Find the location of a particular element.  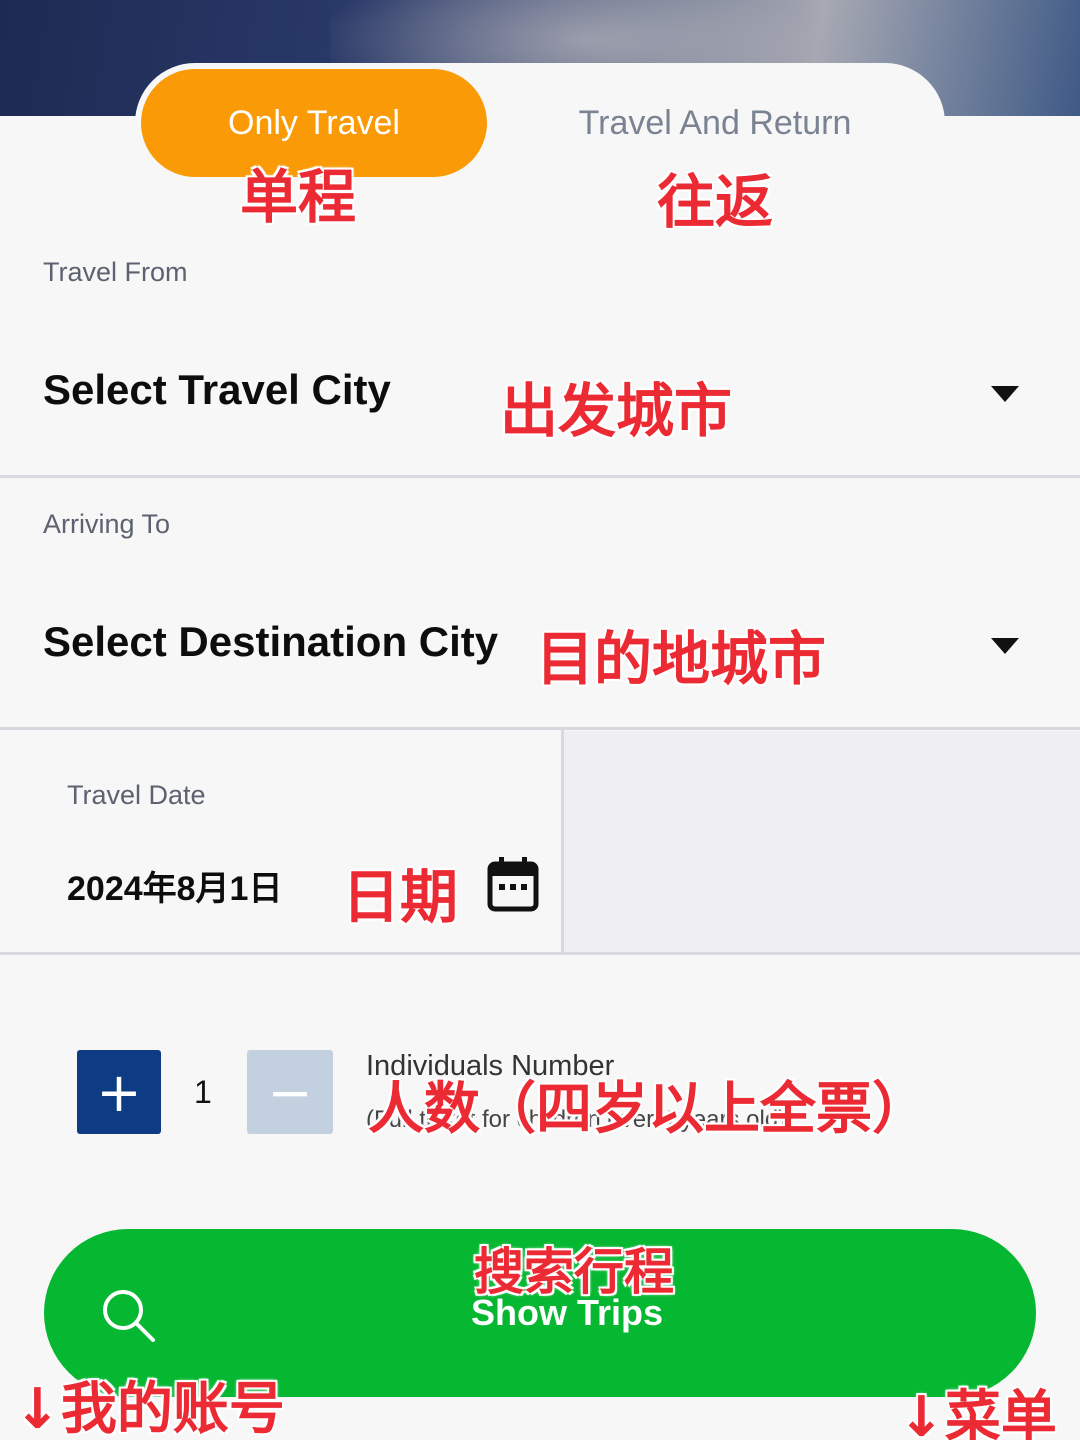

travel-date-field: Travel Date 2024年8月1日 is located at coordinates (280, 841).